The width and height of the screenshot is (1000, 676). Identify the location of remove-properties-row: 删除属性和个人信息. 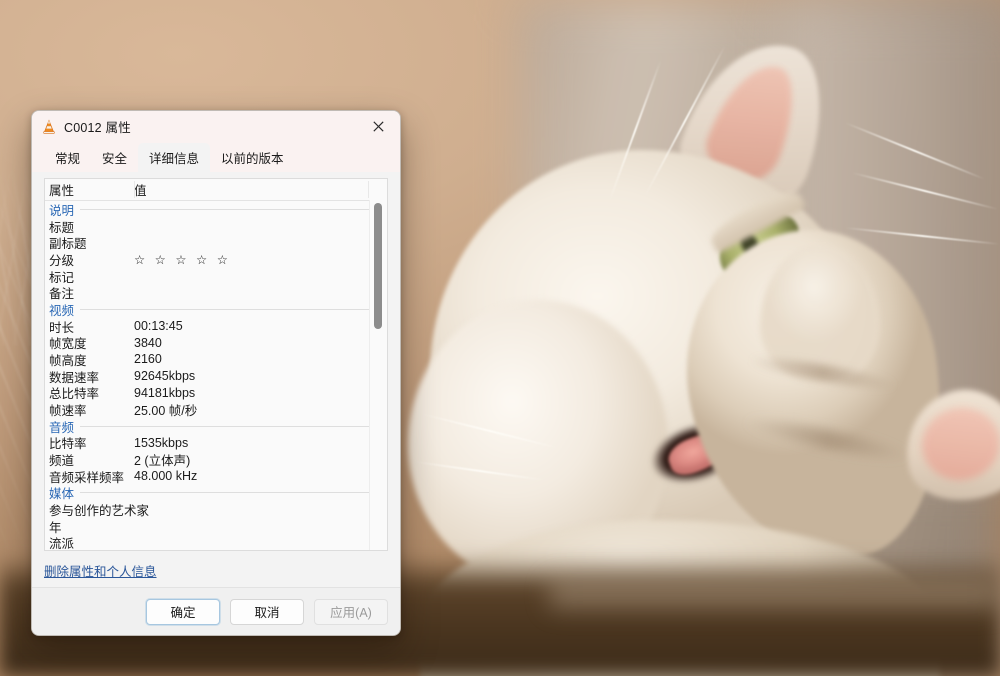
(216, 570).